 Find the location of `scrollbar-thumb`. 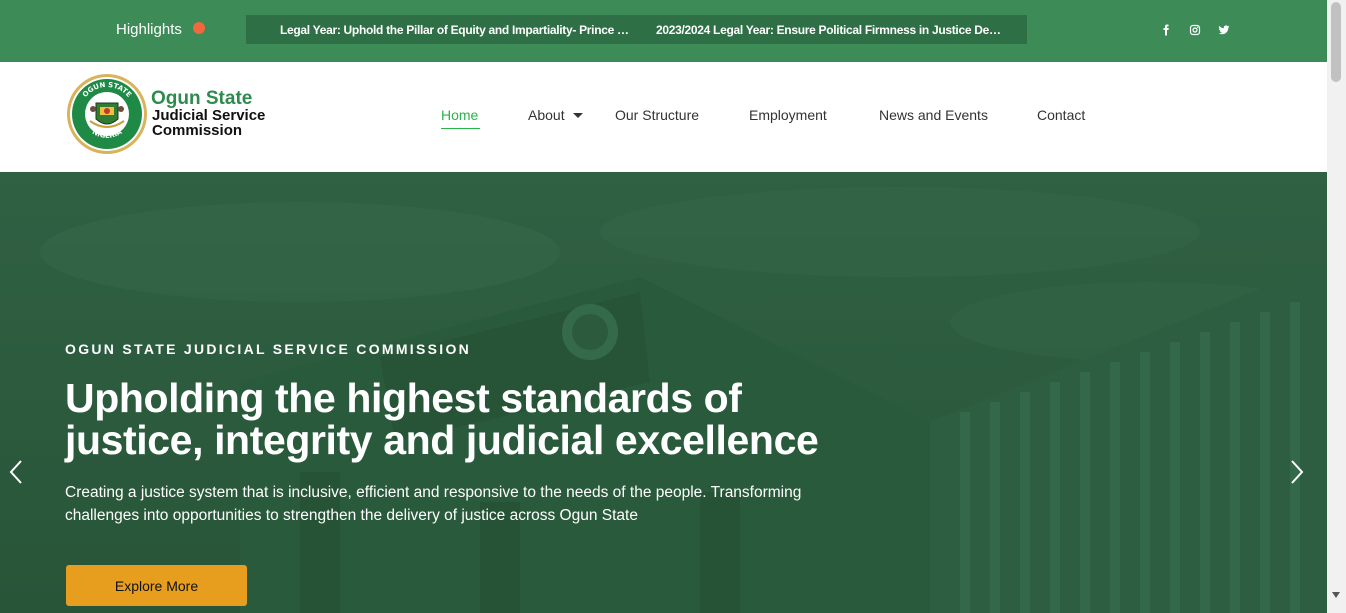

scrollbar-thumb is located at coordinates (1336, 42).